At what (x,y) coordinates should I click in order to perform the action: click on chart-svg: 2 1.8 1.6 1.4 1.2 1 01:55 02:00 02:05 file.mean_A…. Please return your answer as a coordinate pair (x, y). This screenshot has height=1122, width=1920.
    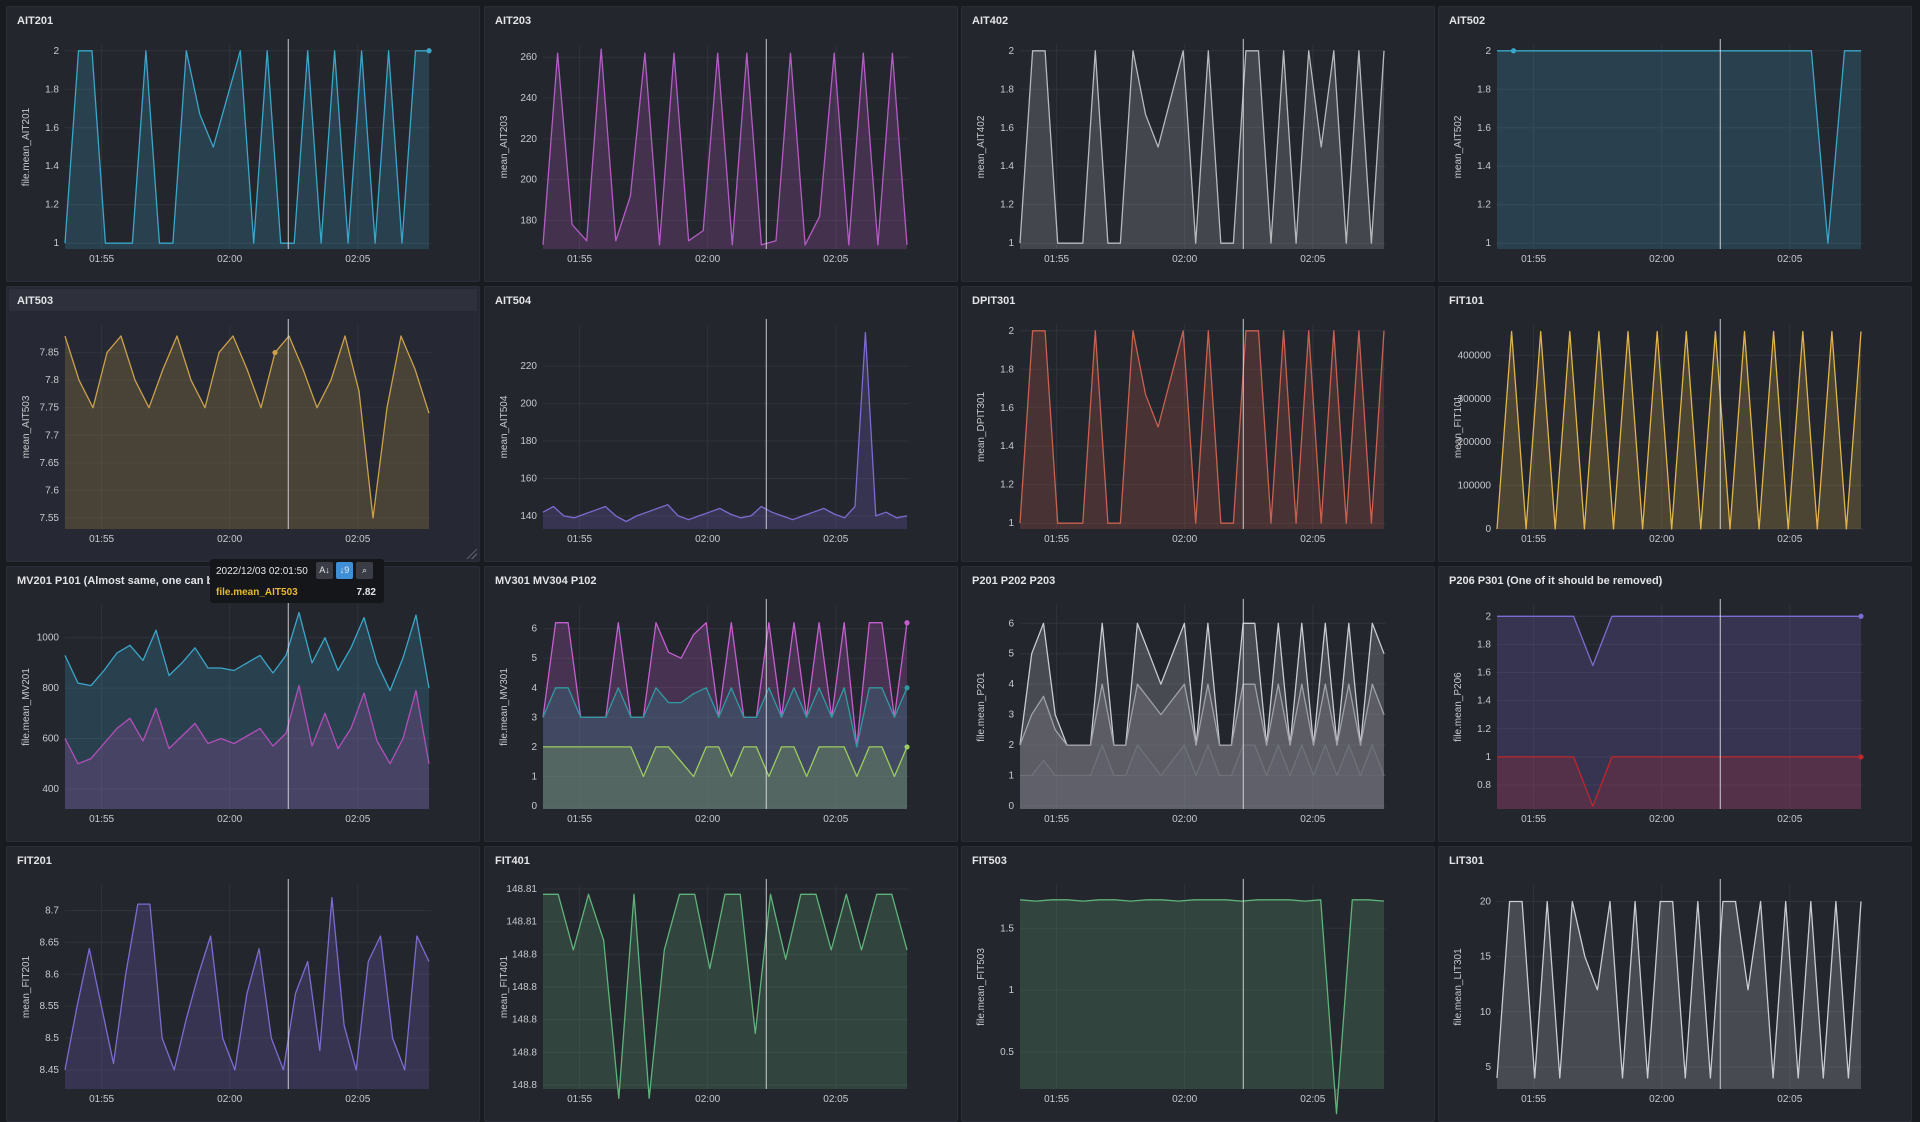
    Looking at the image, I should click on (243, 144).